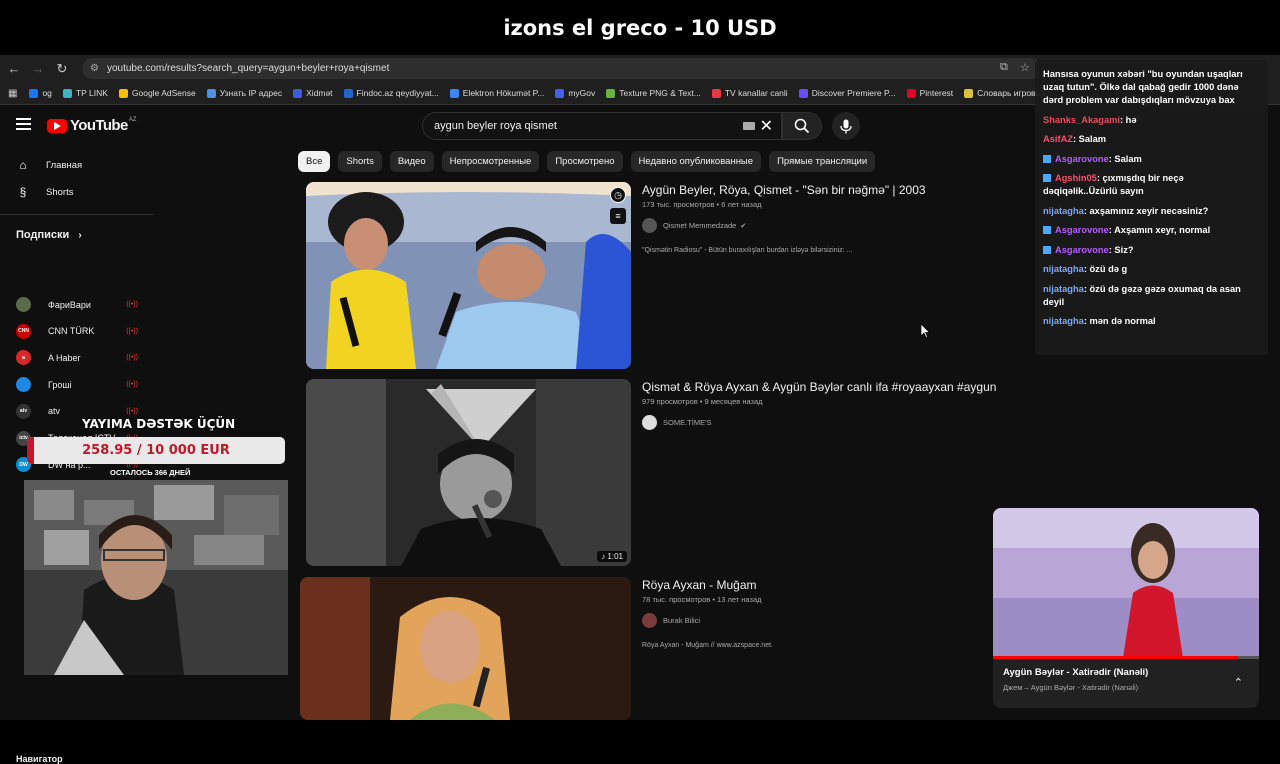  Describe the element at coordinates (38, 68) in the screenshot. I see `forward-icon: →` at that location.